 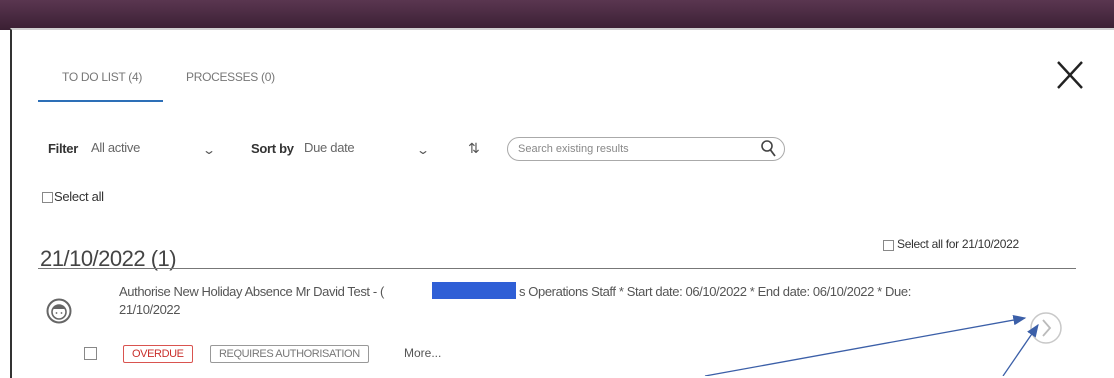 What do you see at coordinates (59, 311) in the screenshot?
I see `avatar-icon` at bounding box center [59, 311].